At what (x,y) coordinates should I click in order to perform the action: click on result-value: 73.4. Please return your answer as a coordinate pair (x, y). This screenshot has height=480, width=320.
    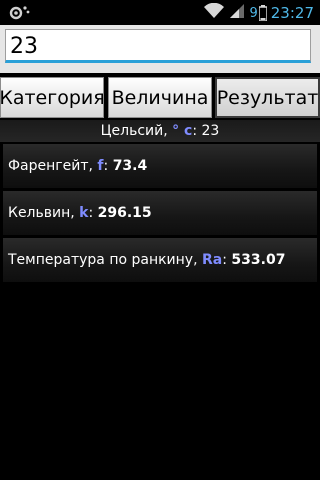
    Looking at the image, I should click on (130, 166).